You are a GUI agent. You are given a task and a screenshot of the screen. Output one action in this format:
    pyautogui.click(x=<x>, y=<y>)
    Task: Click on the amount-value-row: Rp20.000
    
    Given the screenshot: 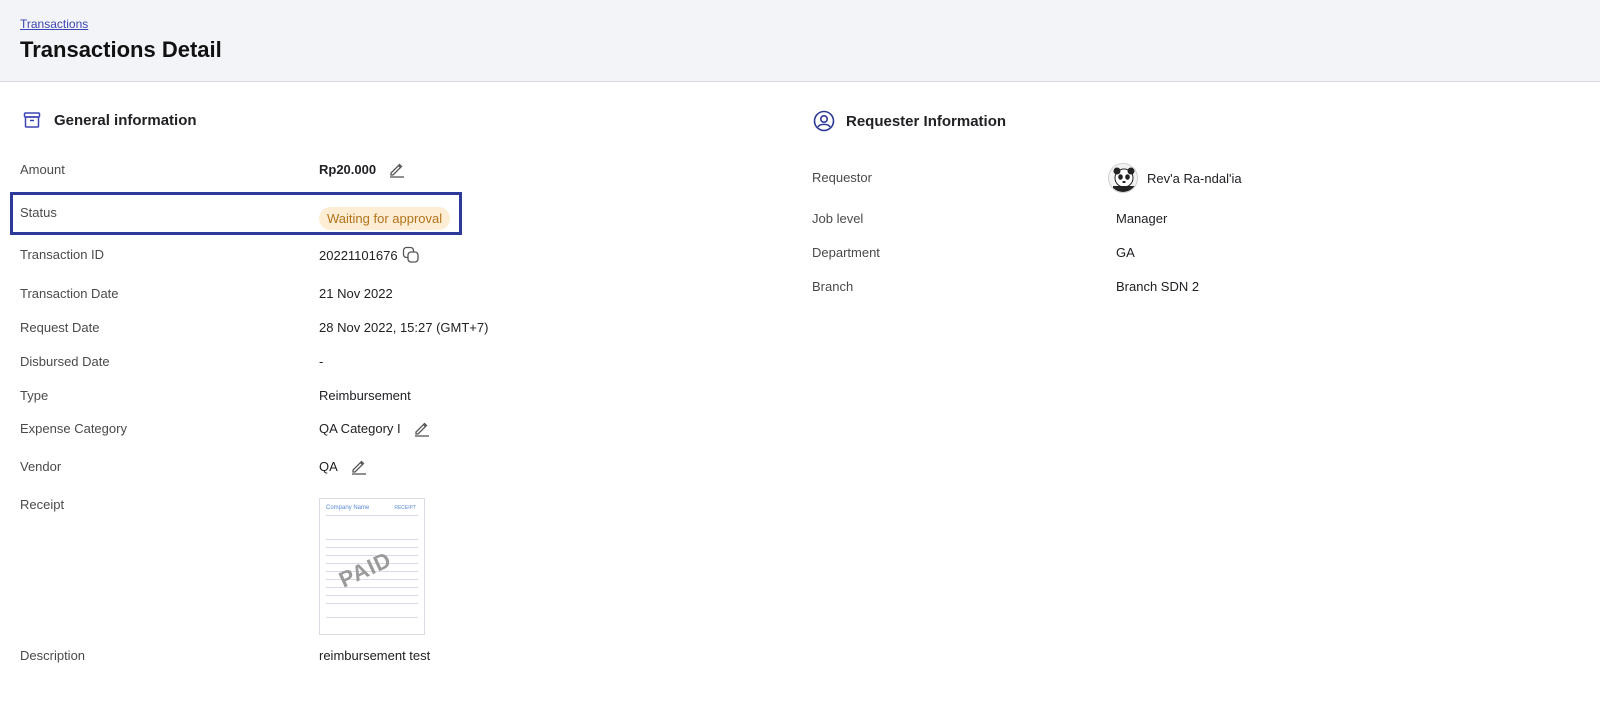 What is the action you would take?
    pyautogui.click(x=362, y=169)
    